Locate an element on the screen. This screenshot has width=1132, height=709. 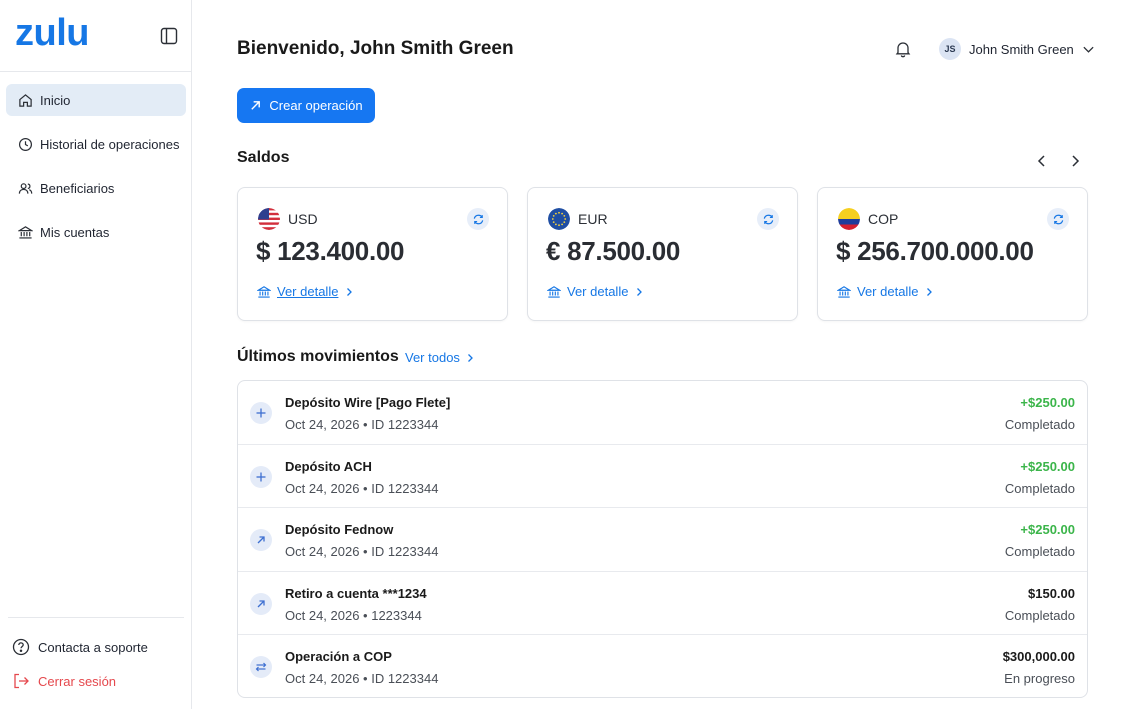
user-menu: JS John Smith Green is located at coordinates (1017, 49).